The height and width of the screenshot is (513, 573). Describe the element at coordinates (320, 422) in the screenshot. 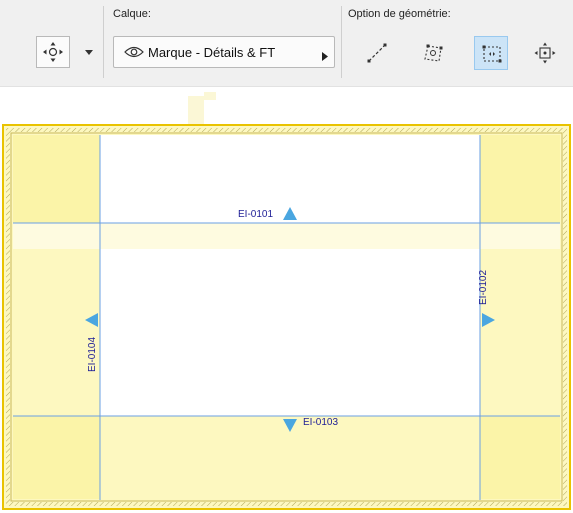

I see `elevation-tag-bottom: EI-0103` at that location.